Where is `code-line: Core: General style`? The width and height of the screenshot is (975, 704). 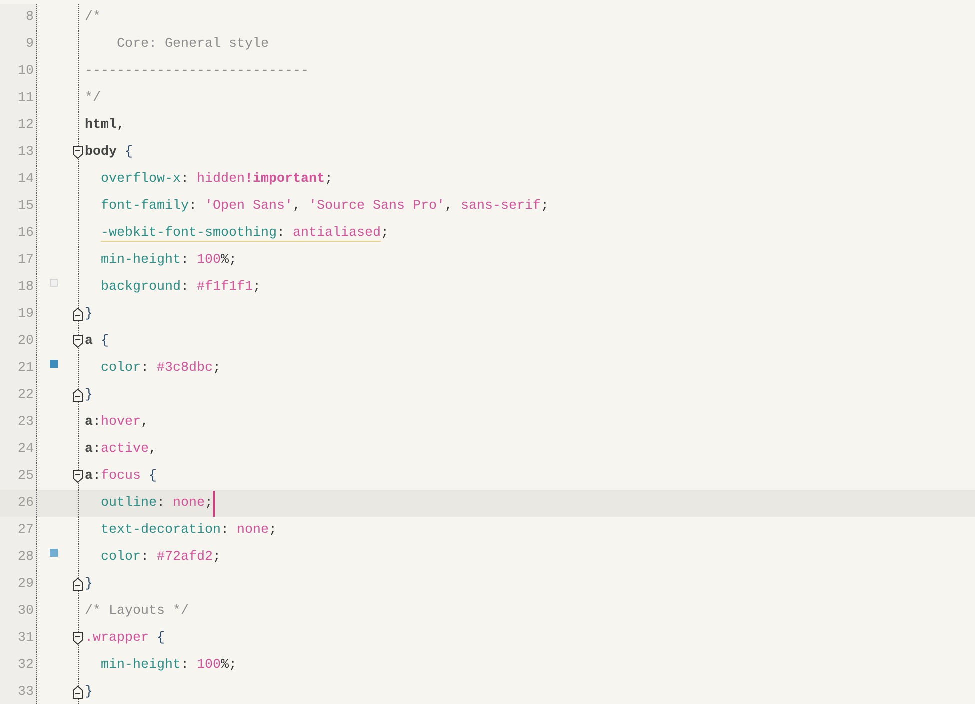 code-line: Core: General style is located at coordinates (192, 45).